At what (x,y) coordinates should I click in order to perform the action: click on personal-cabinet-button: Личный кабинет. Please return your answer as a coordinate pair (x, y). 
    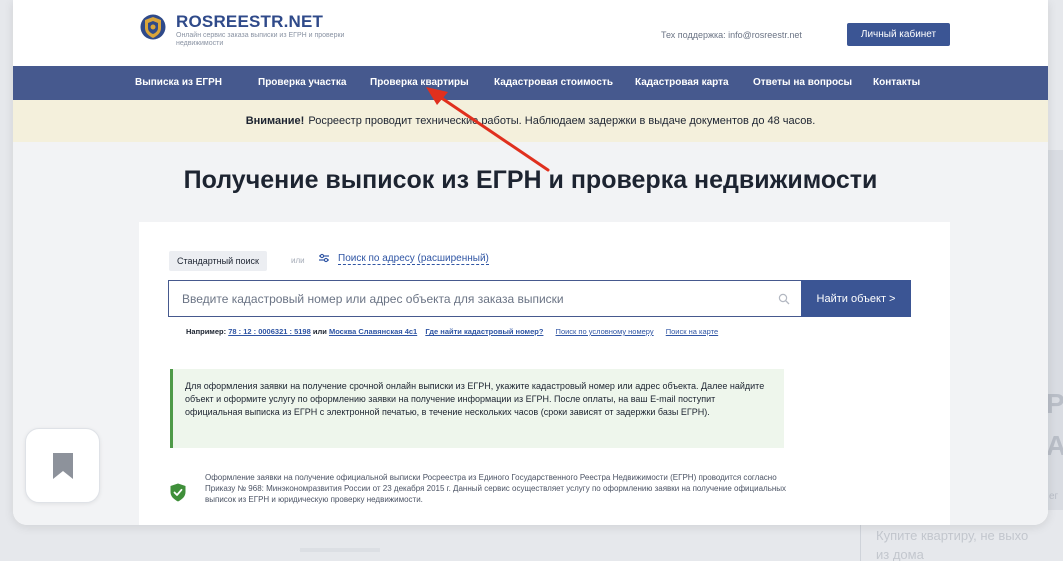
    Looking at the image, I should click on (898, 34).